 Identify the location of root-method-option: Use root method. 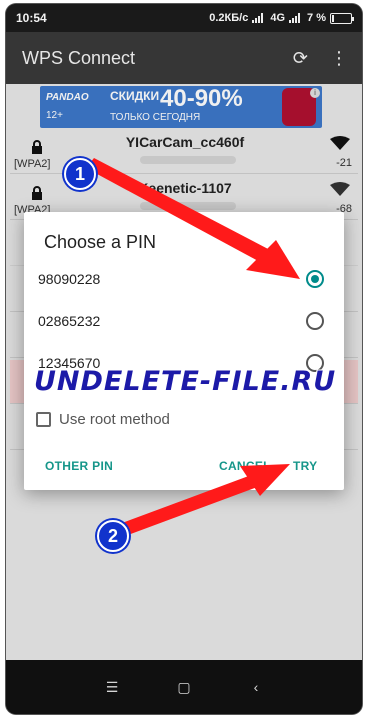
(103, 419).